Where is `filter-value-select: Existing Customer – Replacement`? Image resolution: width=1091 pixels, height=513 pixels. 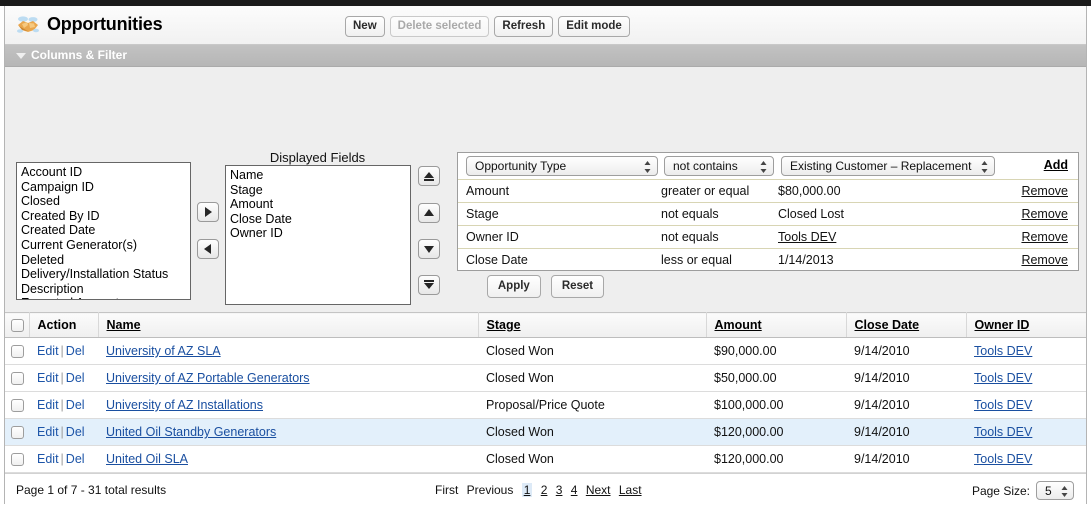
filter-value-select: Existing Customer – Replacement is located at coordinates (888, 166).